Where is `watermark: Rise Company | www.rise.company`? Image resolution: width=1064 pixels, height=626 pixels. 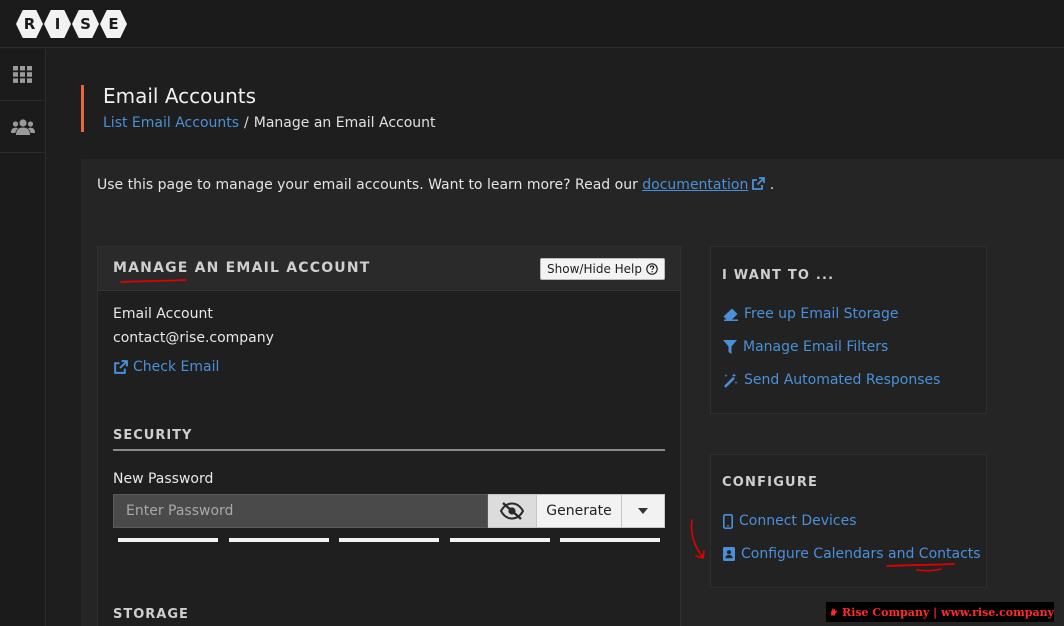 watermark: Rise Company | www.rise.company is located at coordinates (940, 612).